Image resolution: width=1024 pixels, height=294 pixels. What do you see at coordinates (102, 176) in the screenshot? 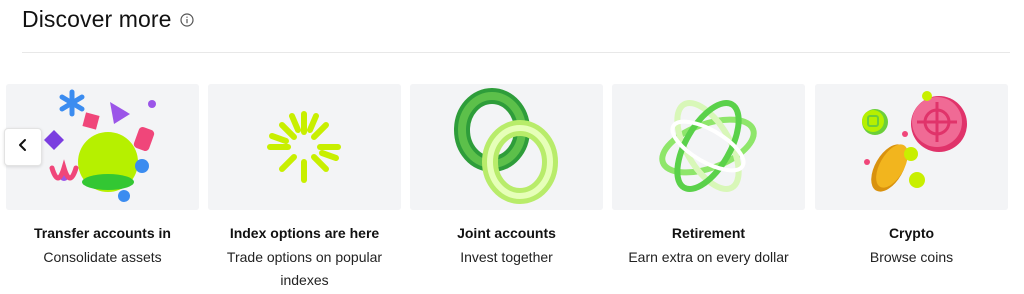
I see `card-transfer-accounts: Transfer accounts in Consolidate assets` at bounding box center [102, 176].